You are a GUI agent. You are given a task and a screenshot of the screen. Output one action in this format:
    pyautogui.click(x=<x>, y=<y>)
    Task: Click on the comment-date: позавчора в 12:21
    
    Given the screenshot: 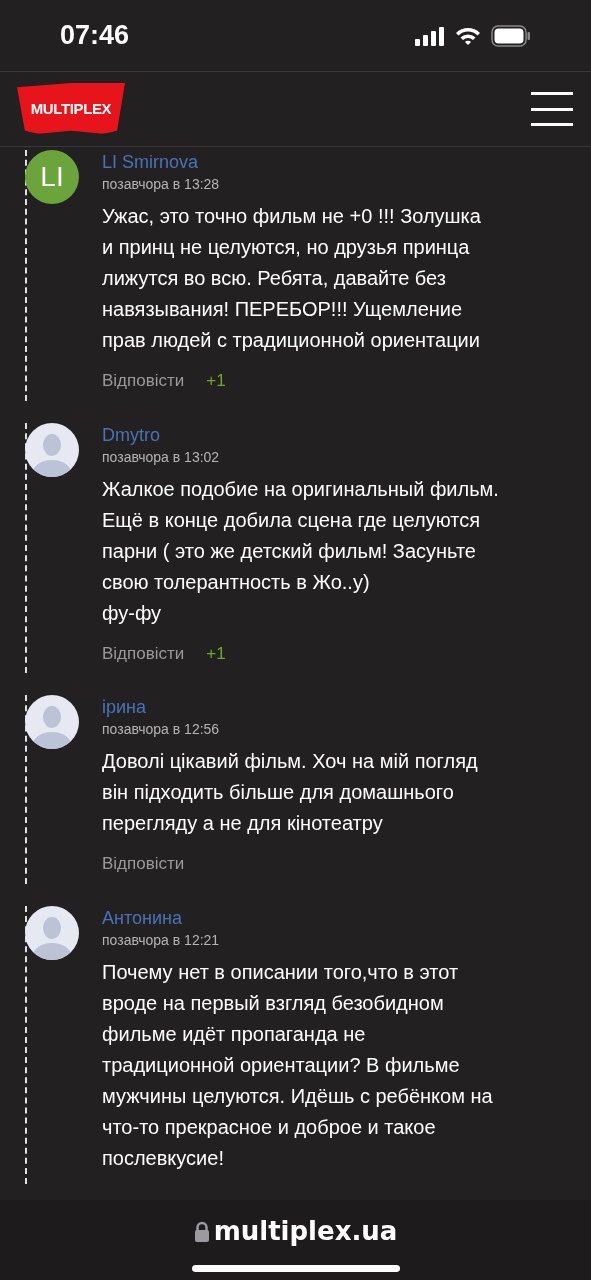 What is the action you would take?
    pyautogui.click(x=161, y=940)
    